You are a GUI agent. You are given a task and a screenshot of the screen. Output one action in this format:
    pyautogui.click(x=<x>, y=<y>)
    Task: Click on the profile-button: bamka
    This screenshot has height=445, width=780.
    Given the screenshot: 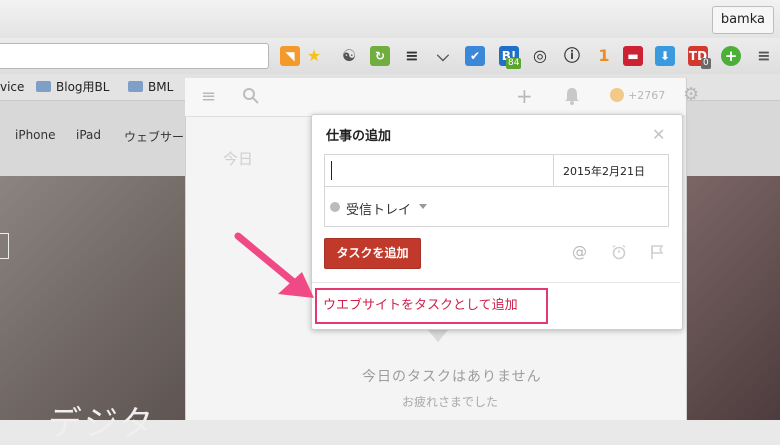 What is the action you would take?
    pyautogui.click(x=742, y=20)
    